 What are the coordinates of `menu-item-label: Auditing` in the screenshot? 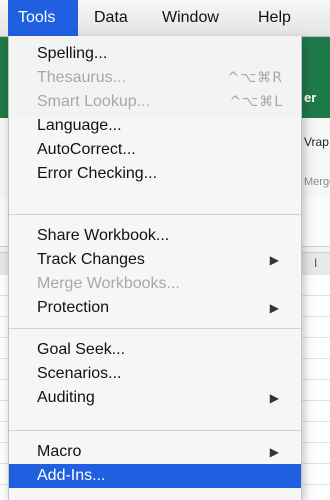 It's located at (66, 397).